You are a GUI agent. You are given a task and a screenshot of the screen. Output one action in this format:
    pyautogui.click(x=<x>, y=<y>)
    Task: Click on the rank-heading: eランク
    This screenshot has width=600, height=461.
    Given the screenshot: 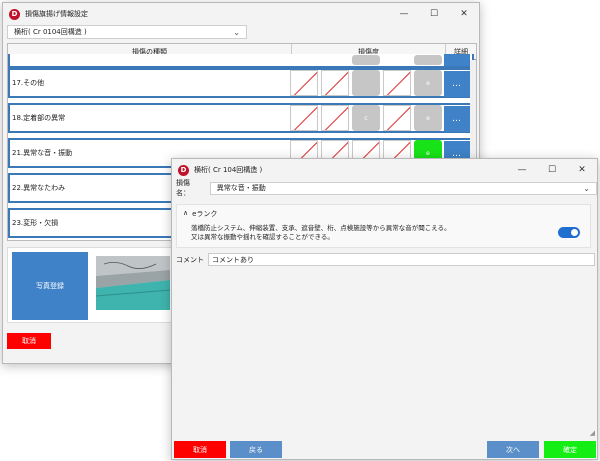 What is the action you would take?
    pyautogui.click(x=205, y=214)
    